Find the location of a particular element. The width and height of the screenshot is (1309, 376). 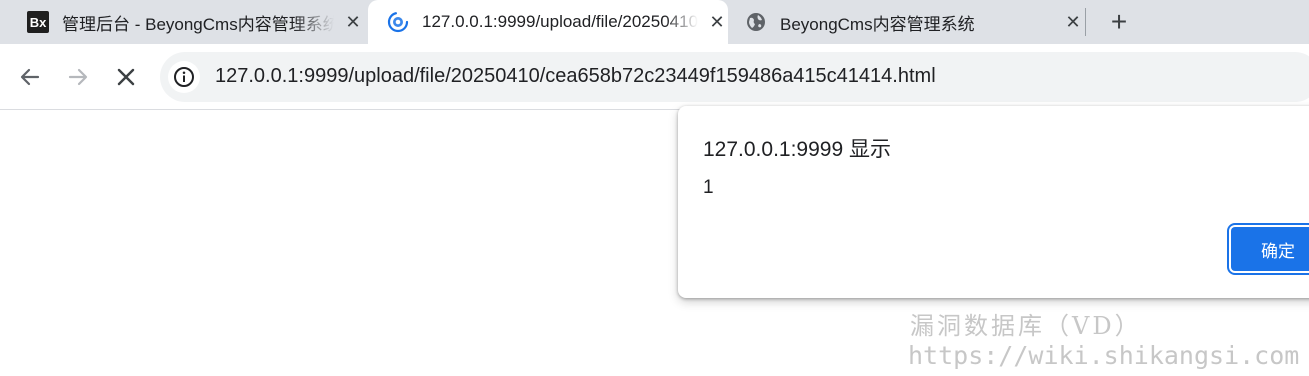

watermark-title: 漏洞数据库（VD） is located at coordinates (1026, 326).